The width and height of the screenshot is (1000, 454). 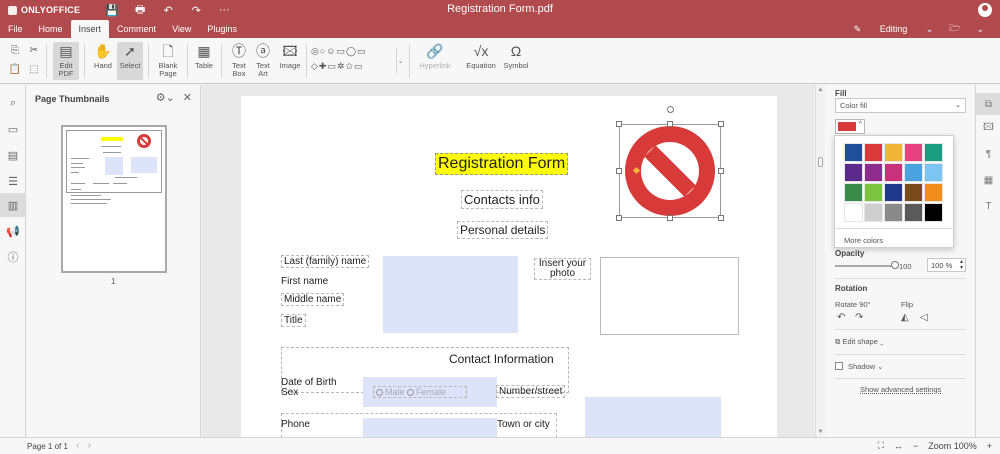 I want to click on cut-icon: ✂, so click(x=34, y=50).